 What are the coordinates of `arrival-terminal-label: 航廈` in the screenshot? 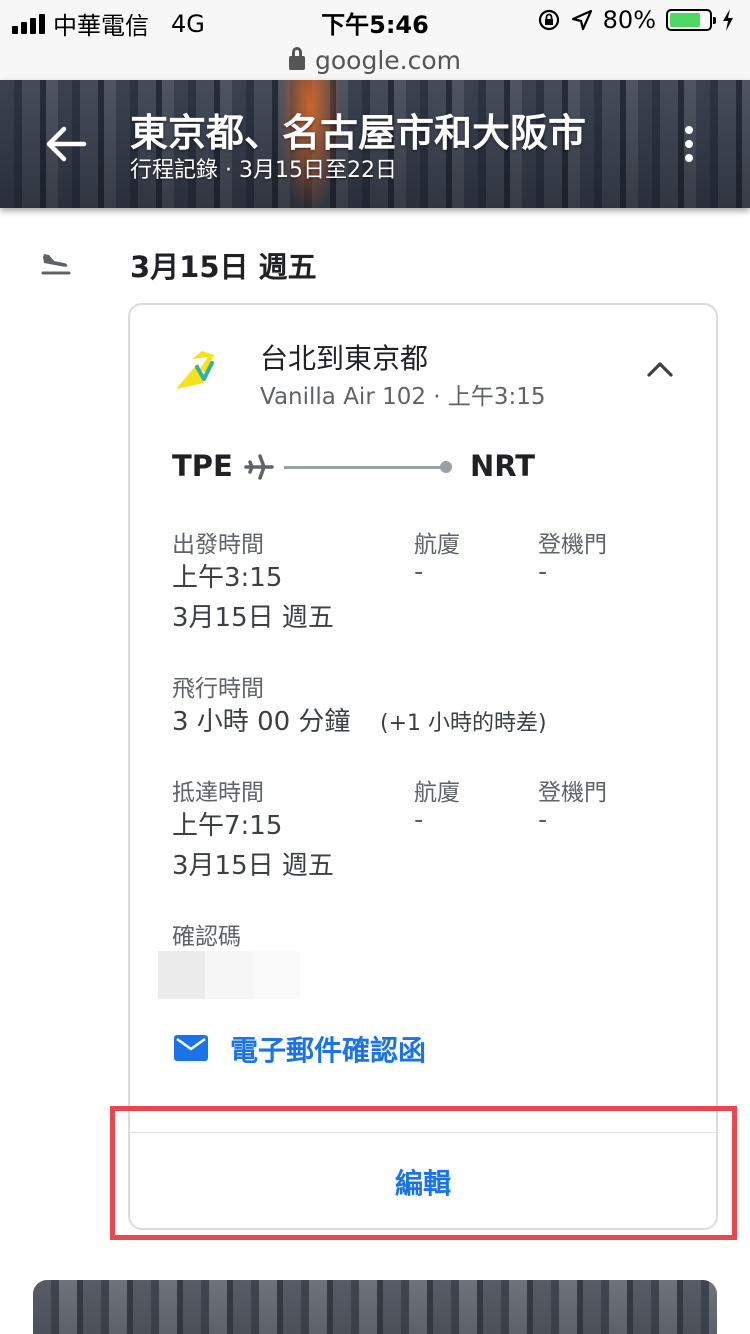 It's located at (437, 793).